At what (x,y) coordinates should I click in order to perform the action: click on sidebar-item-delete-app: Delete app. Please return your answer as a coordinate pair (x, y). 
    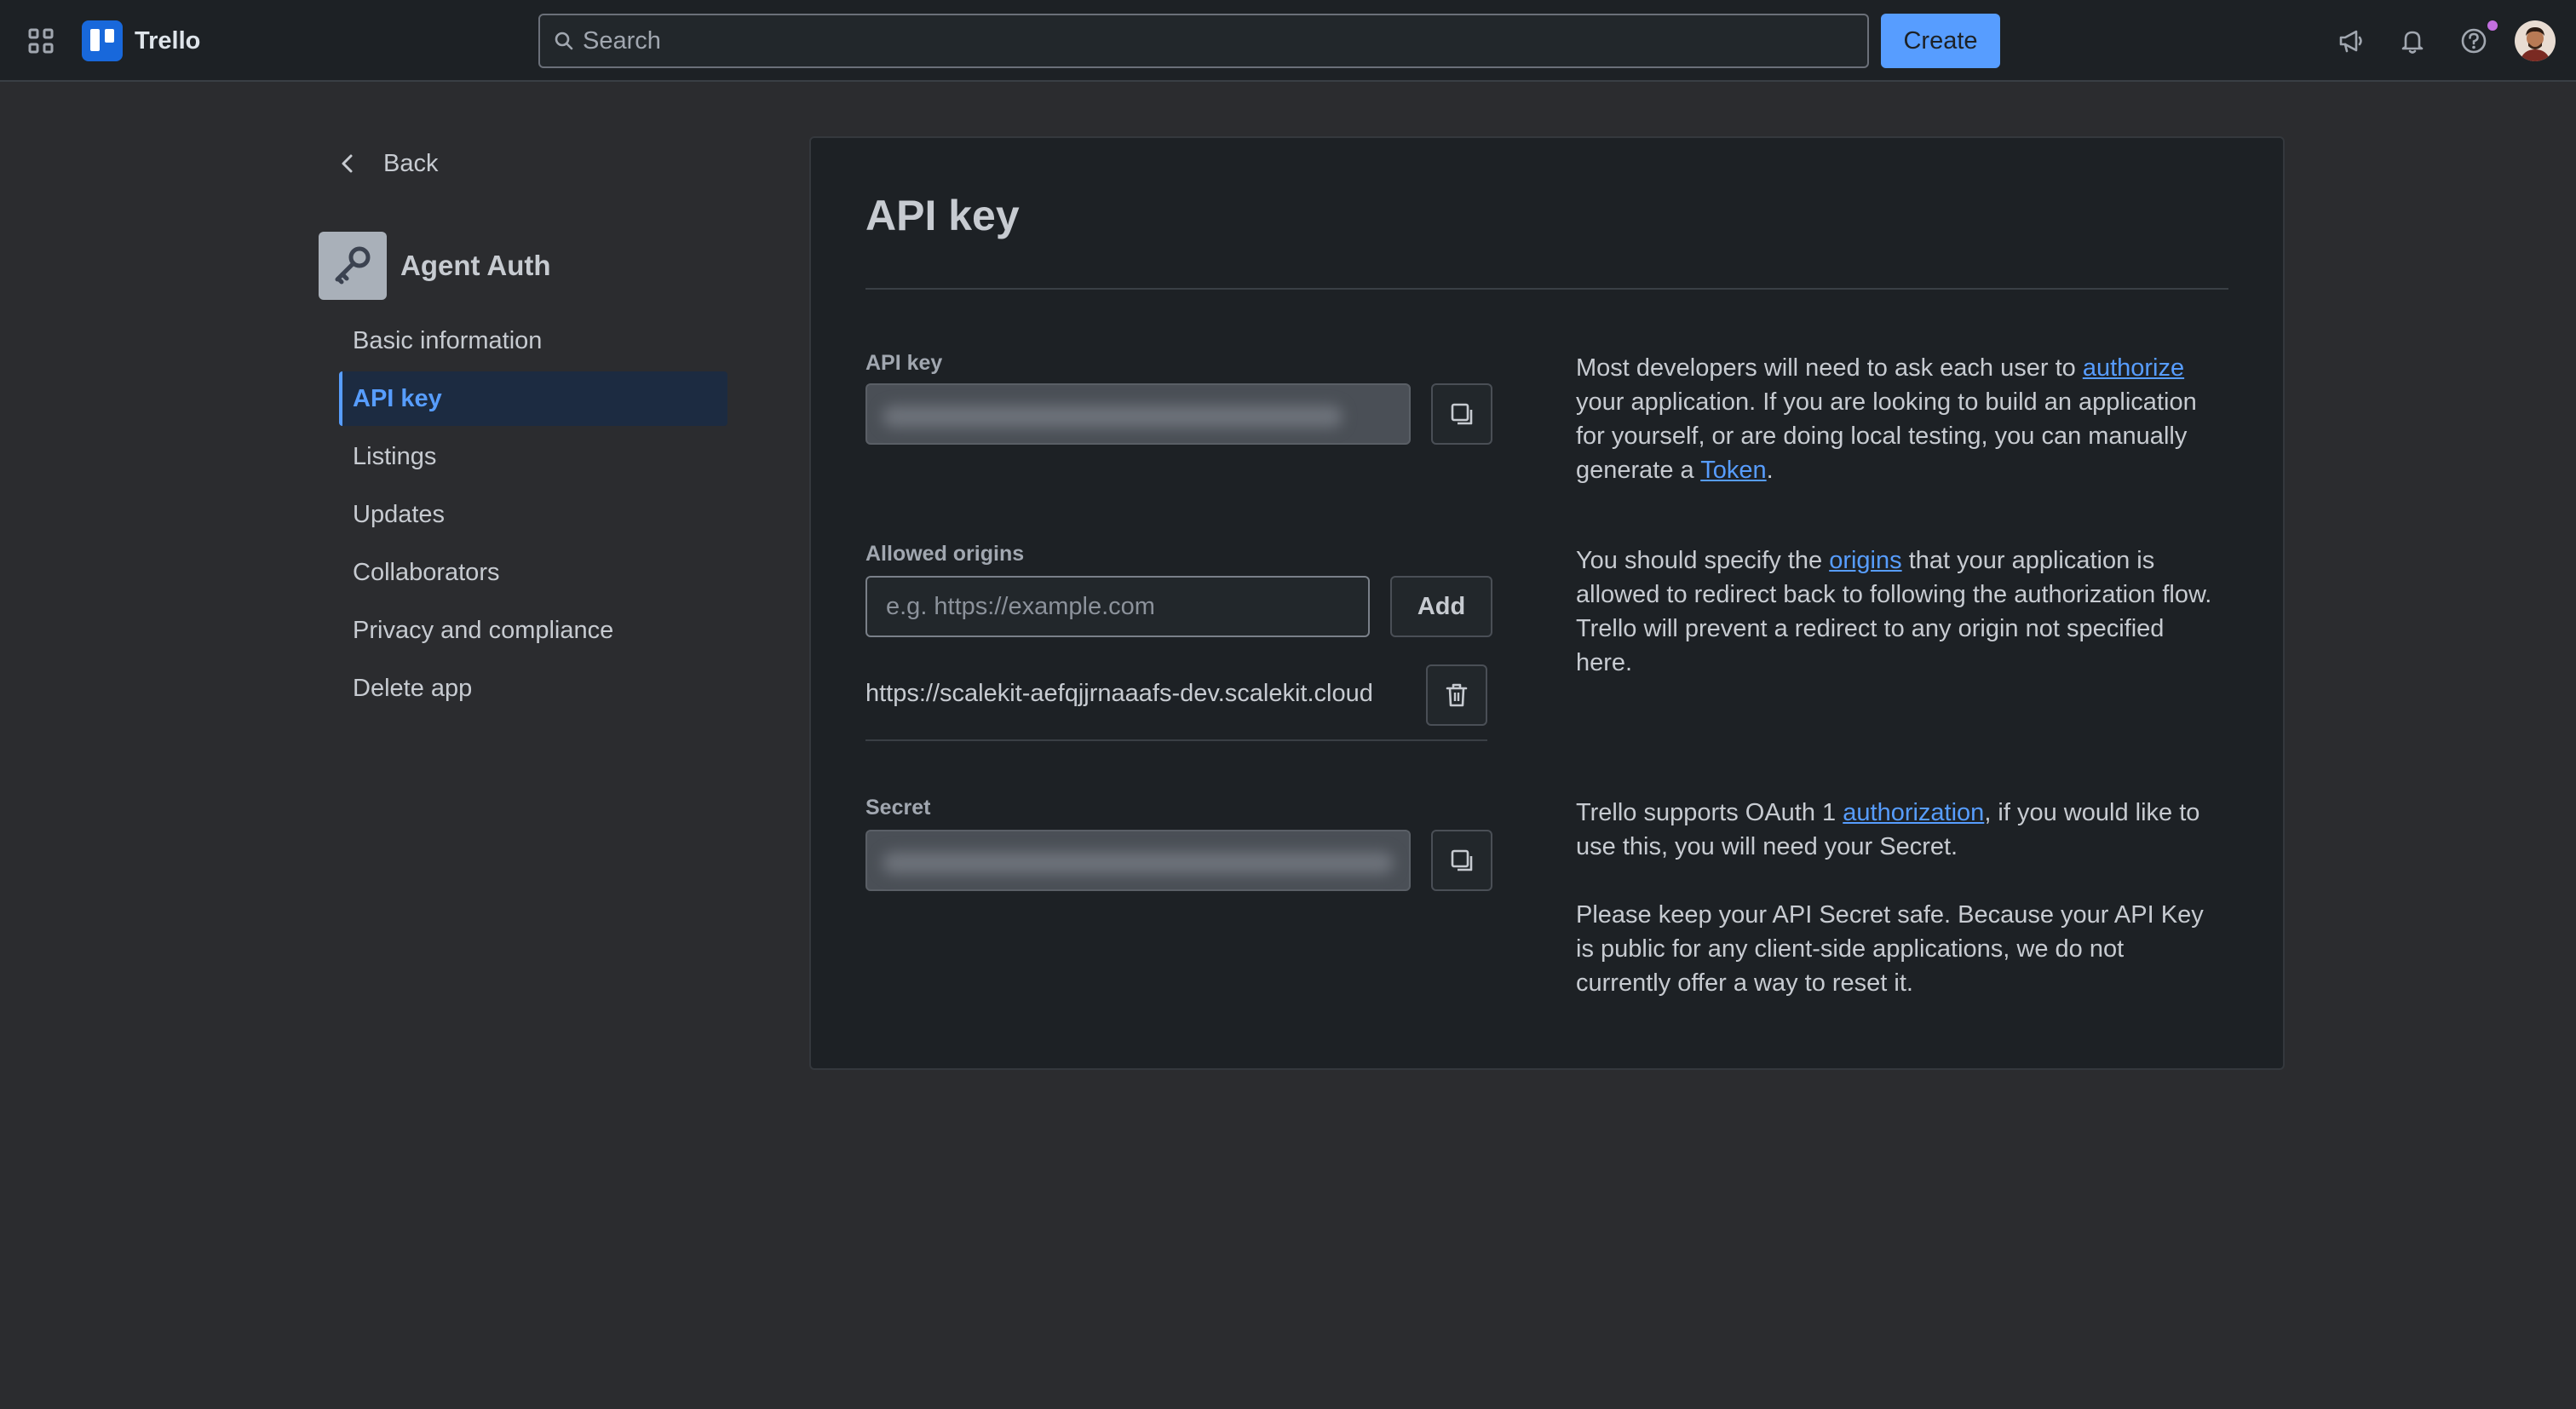
    Looking at the image, I should click on (533, 688).